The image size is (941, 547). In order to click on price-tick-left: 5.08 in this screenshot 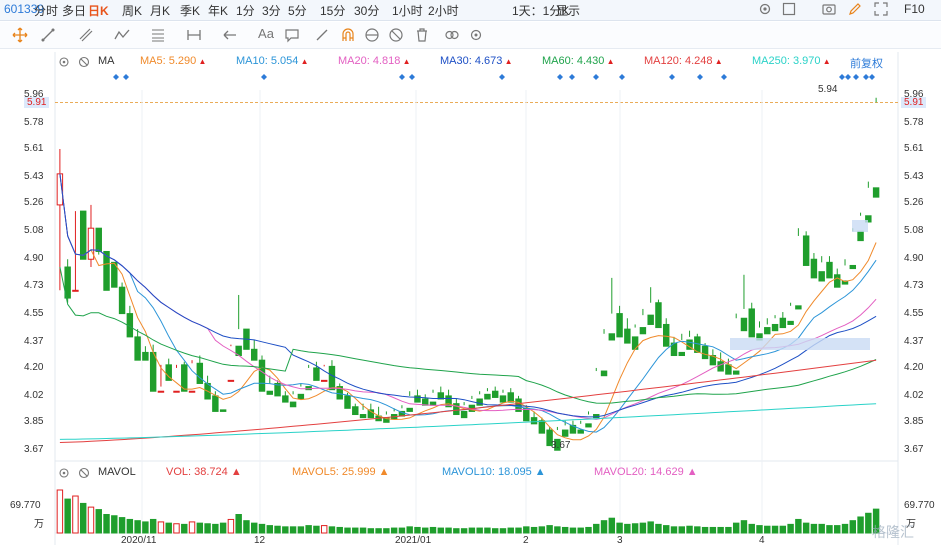, I will do `click(34, 231)`.